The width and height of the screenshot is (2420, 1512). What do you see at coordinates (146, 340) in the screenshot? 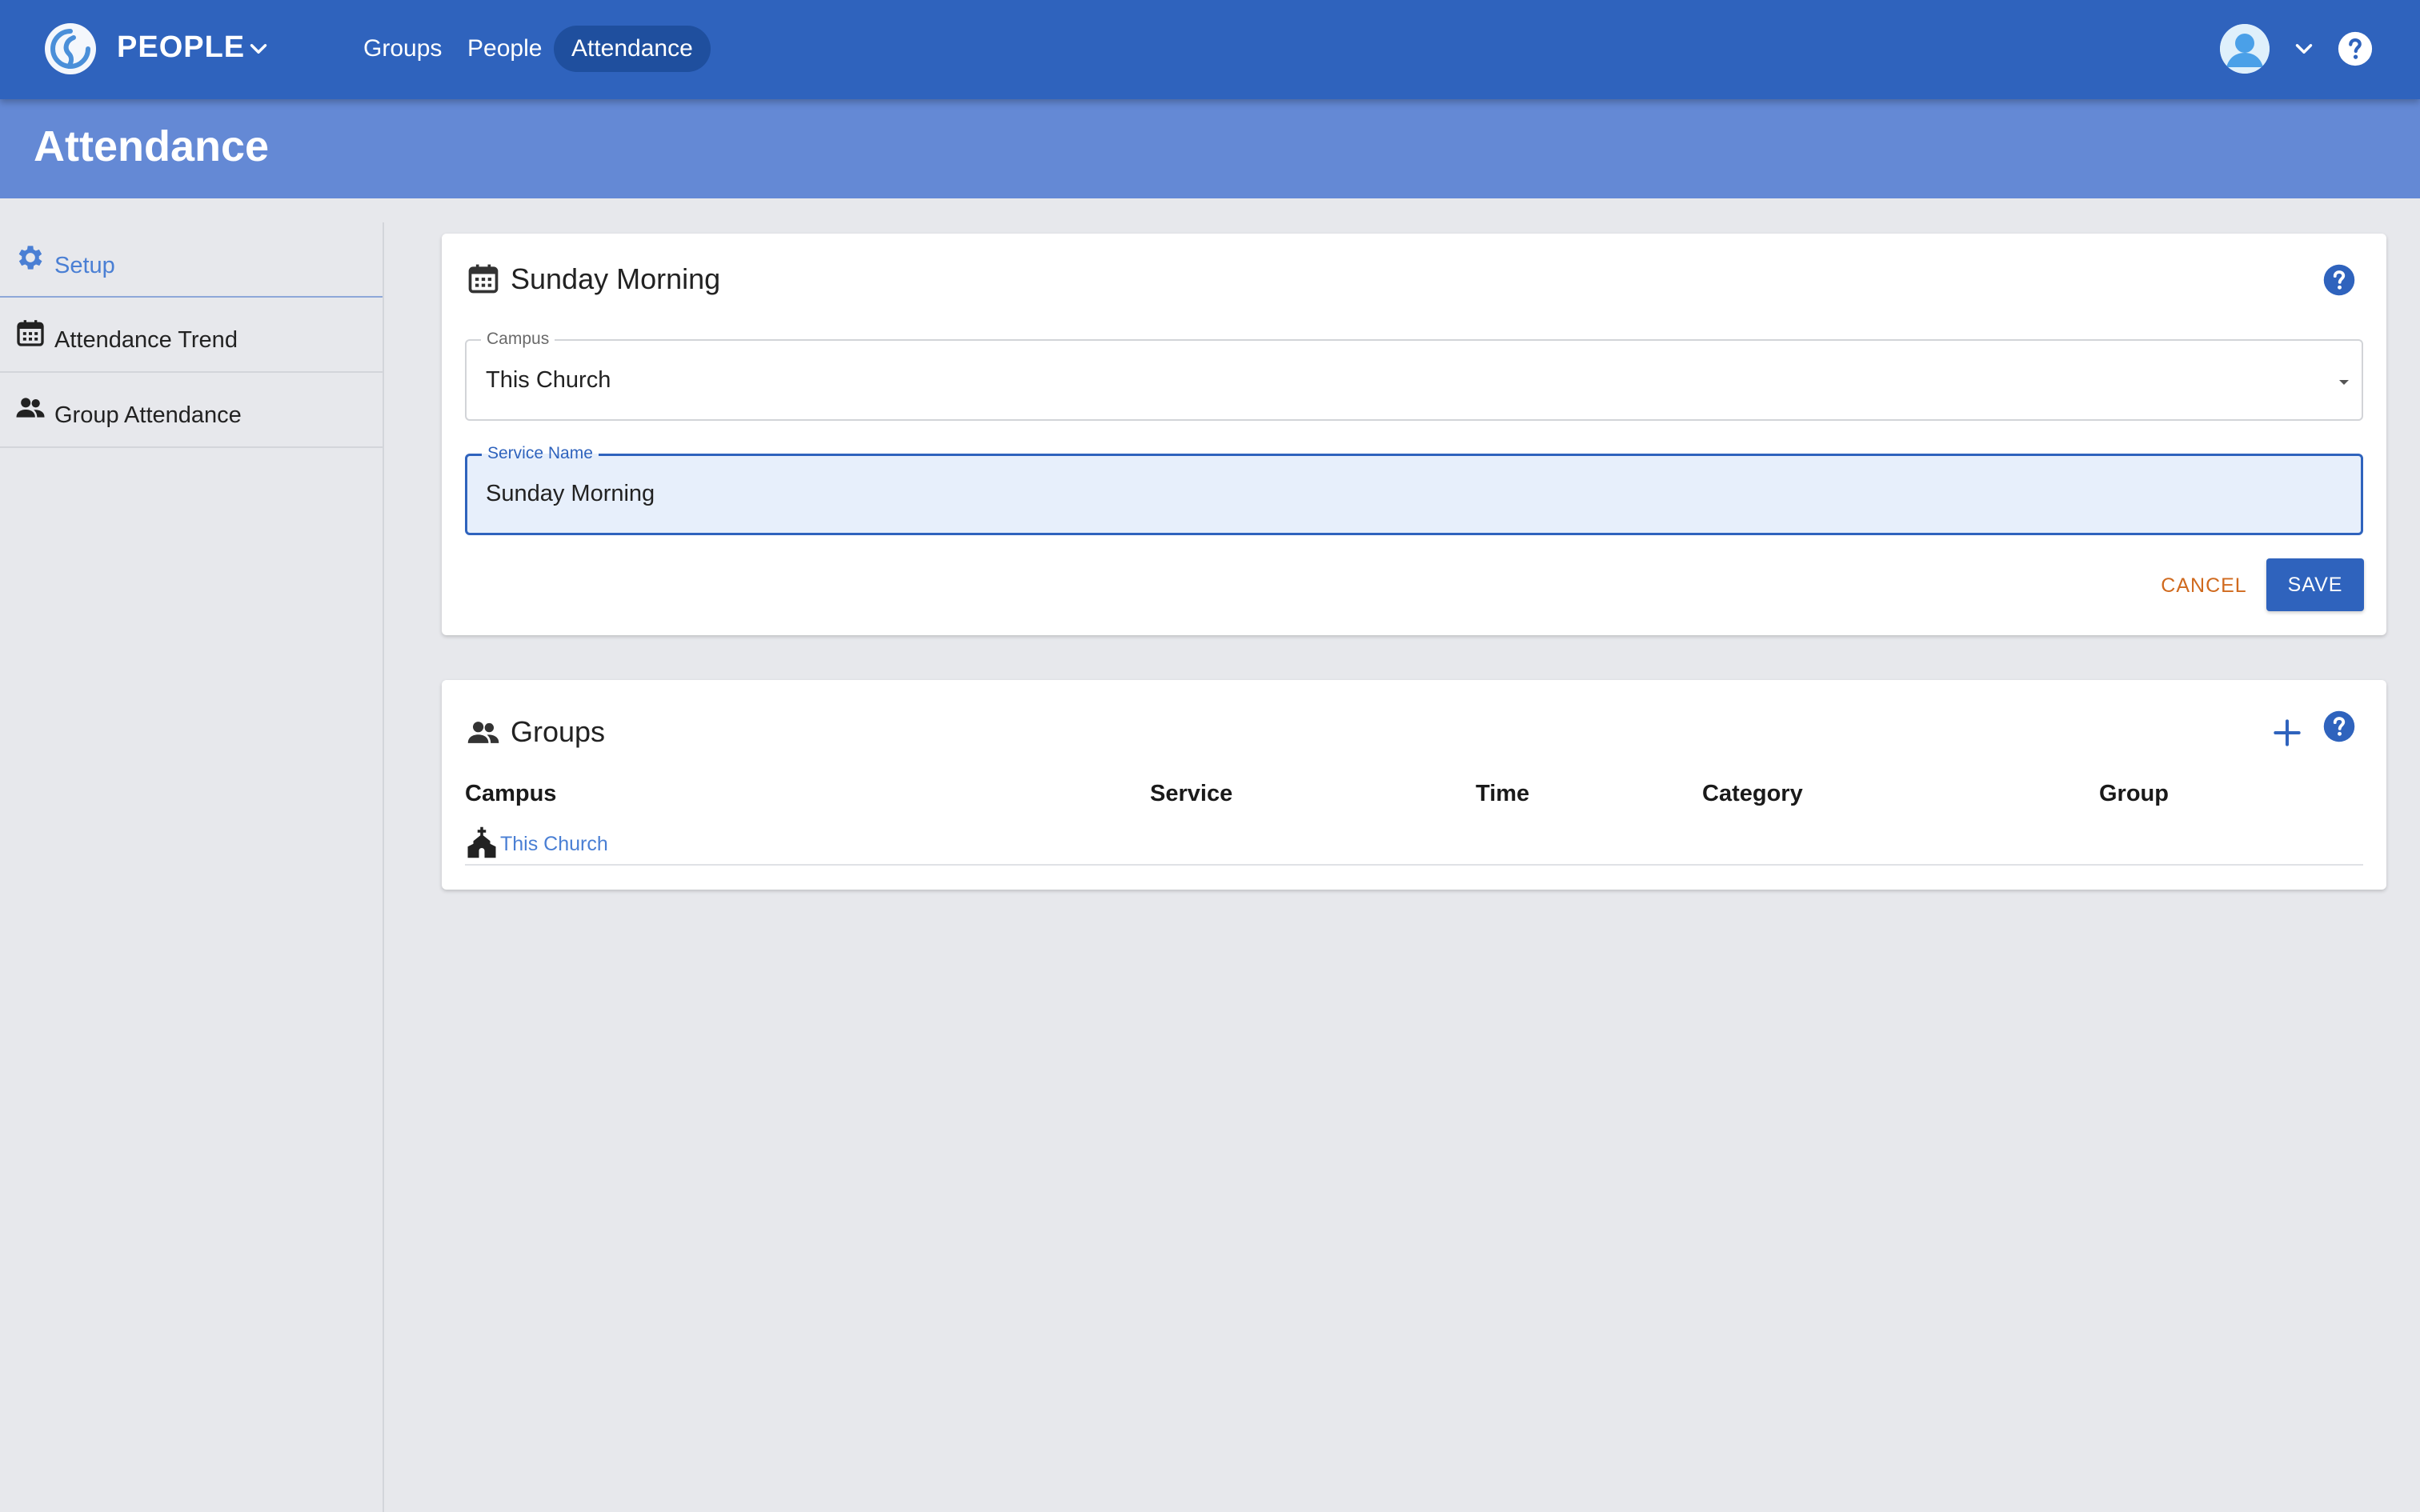
I see `sidebar-item-label: Attendance Trend` at bounding box center [146, 340].